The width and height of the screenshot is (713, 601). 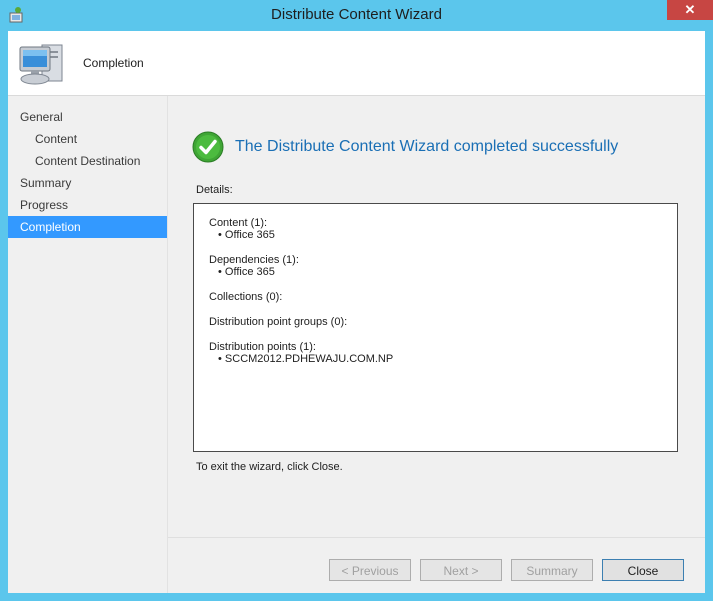 What do you see at coordinates (208, 147) in the screenshot?
I see `success-check-icon` at bounding box center [208, 147].